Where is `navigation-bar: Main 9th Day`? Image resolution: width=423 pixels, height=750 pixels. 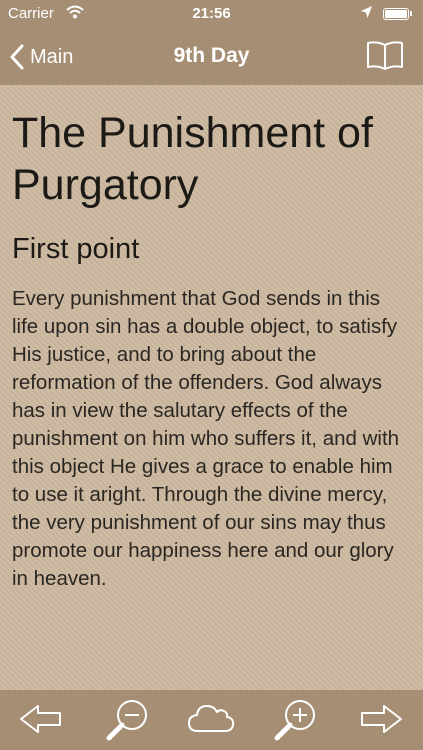 navigation-bar: Main 9th Day is located at coordinates (211, 56).